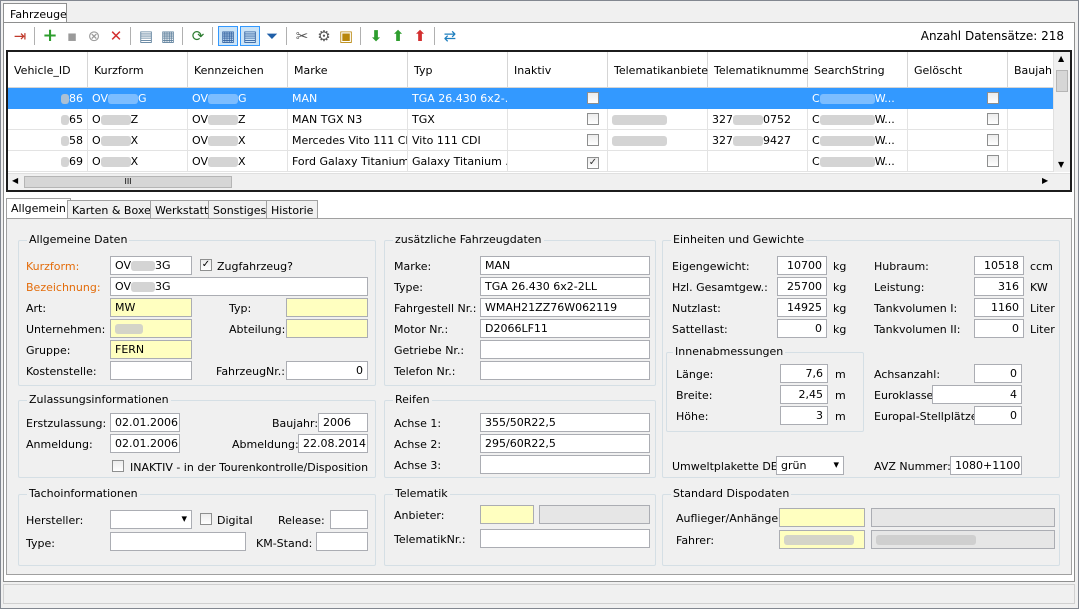 The width and height of the screenshot is (1079, 609). Describe the element at coordinates (565, 538) in the screenshot. I see `telematiknr-field` at that location.